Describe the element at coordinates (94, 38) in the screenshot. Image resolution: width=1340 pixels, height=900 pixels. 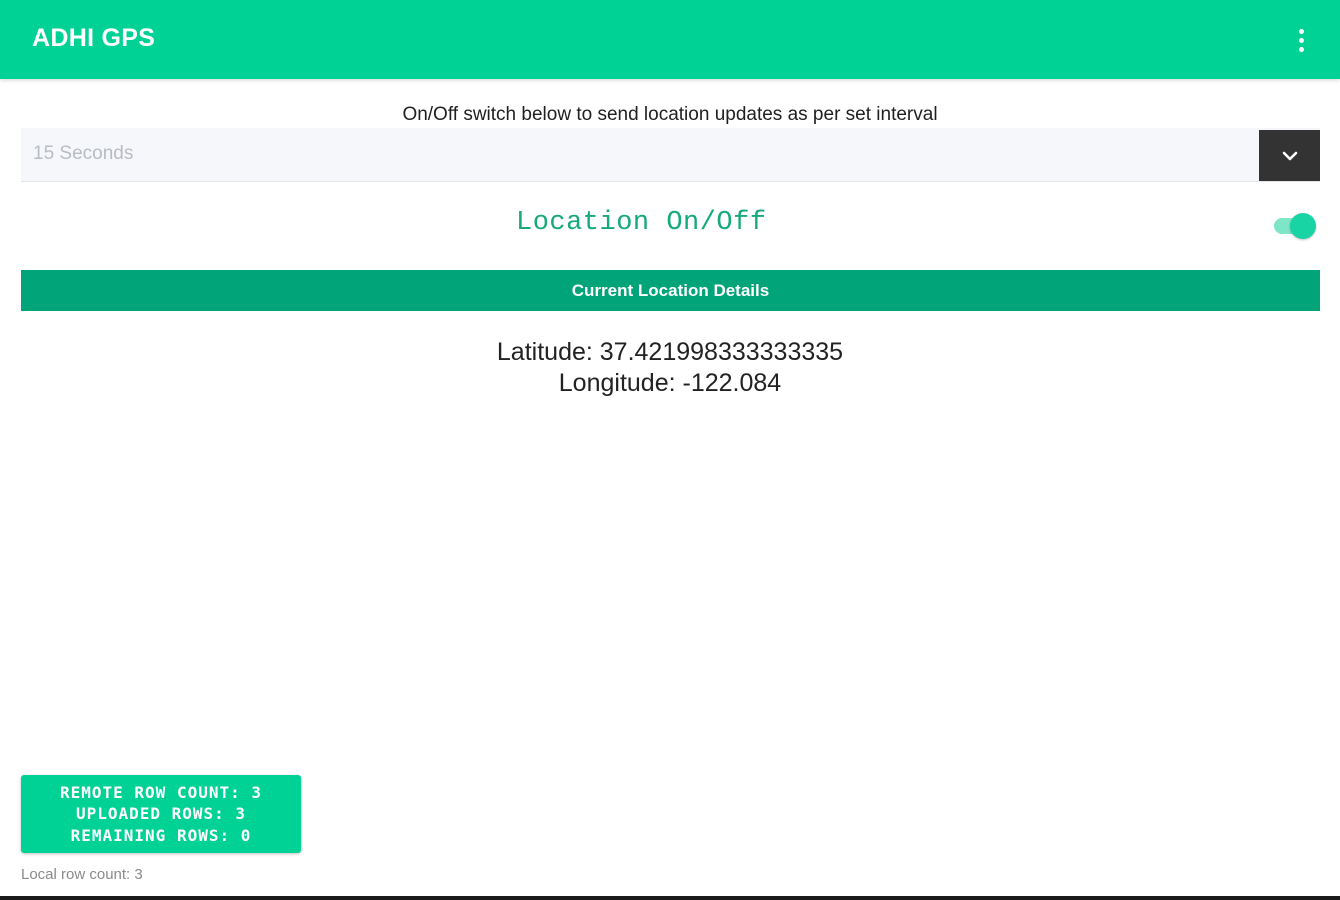
I see `app-title: ADHI GPS` at that location.